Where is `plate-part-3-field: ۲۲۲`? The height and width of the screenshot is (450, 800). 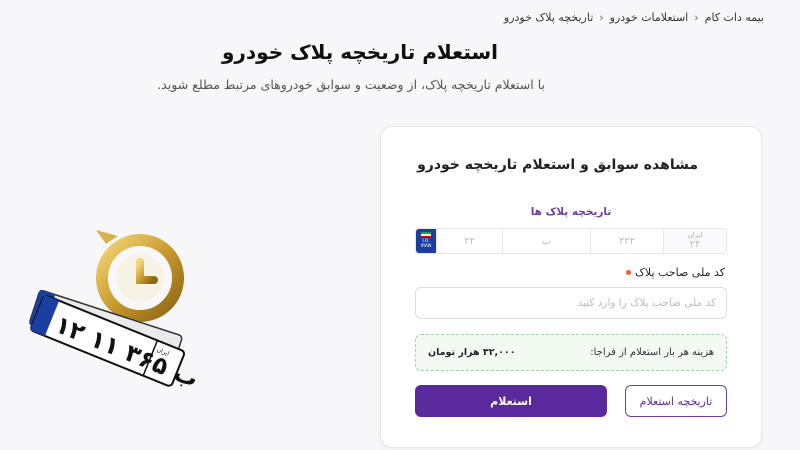 plate-part-3-field: ۲۲۲ is located at coordinates (626, 241).